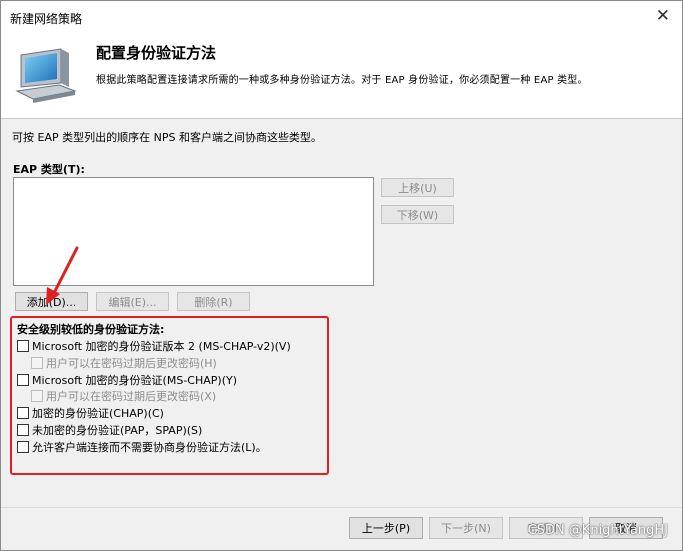  I want to click on pap-spap-label: 未加密的身份验证(PAP，SPAP)(S), so click(117, 430).